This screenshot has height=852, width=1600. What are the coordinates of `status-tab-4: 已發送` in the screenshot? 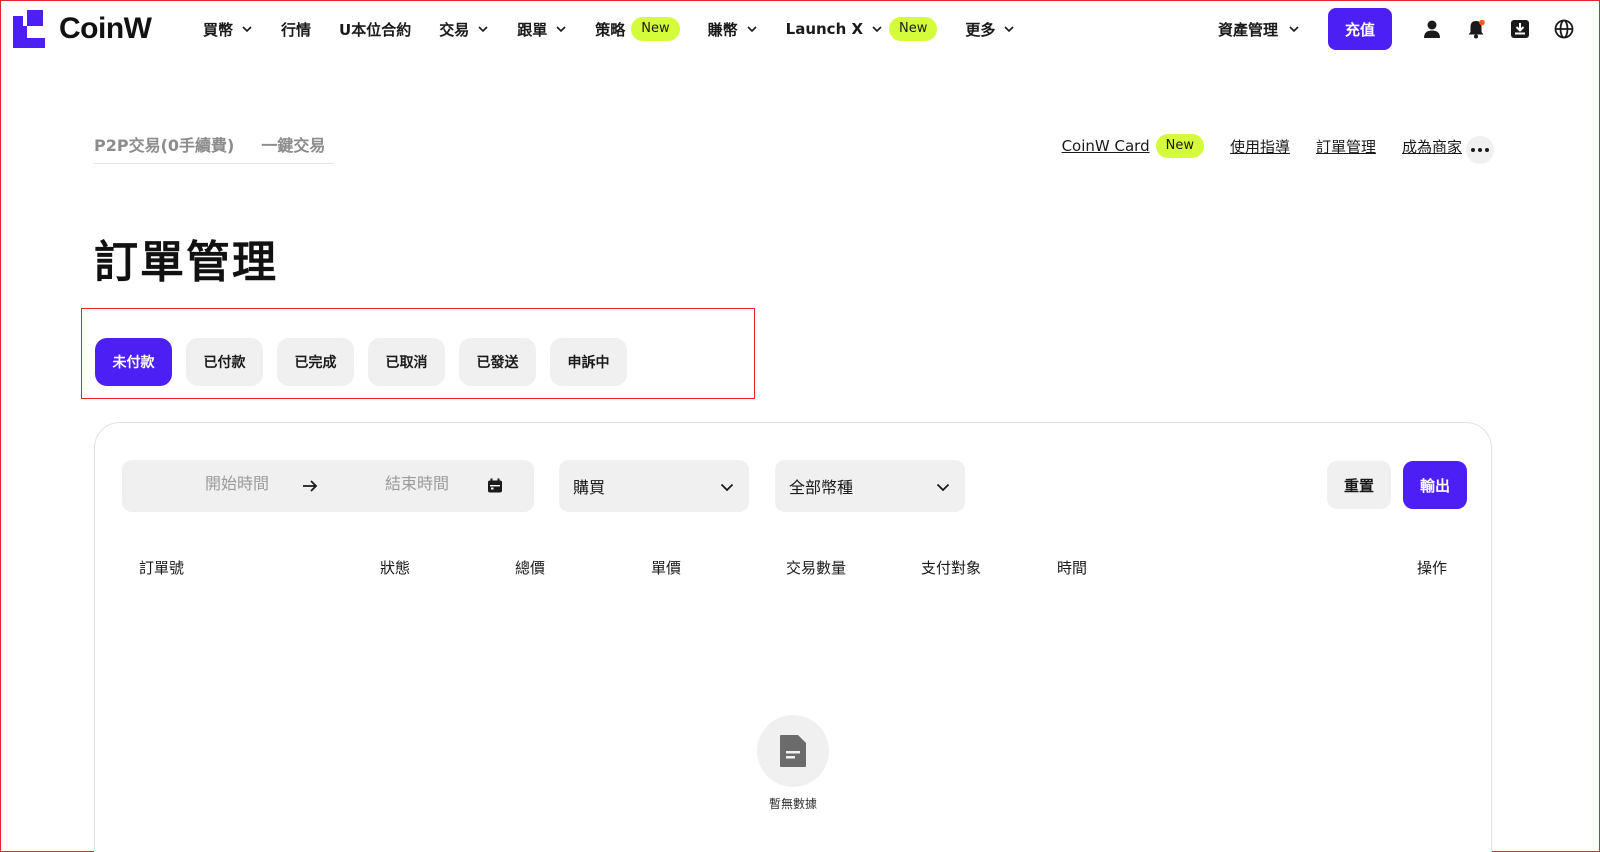 It's located at (497, 362).